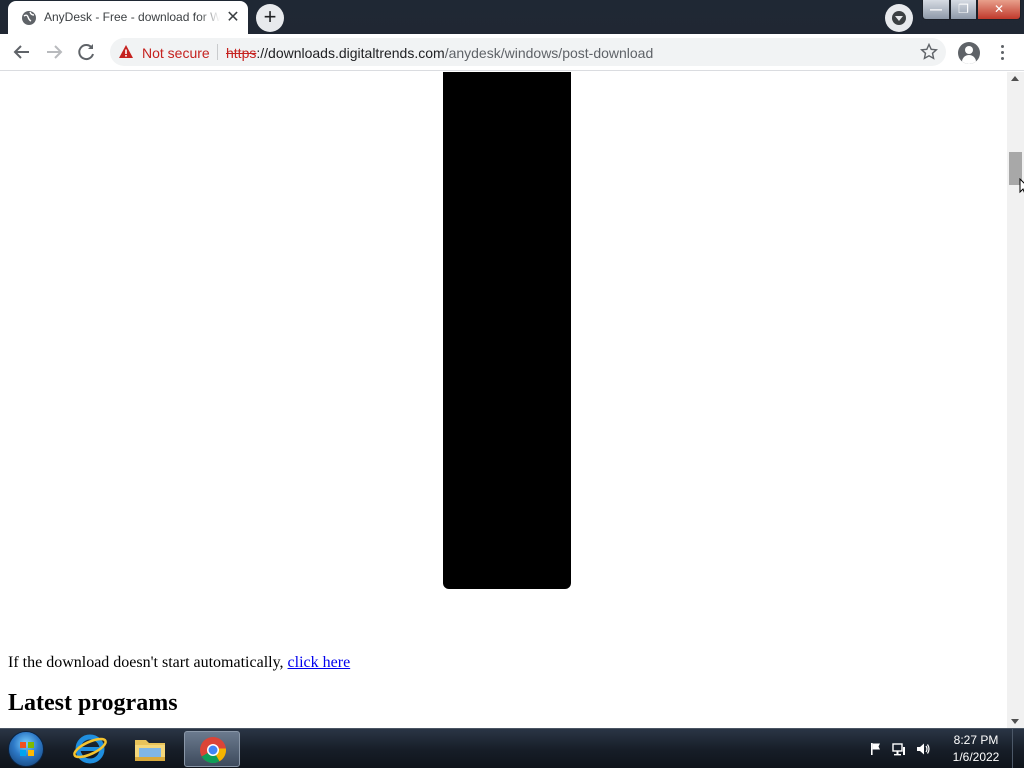  I want to click on clock-date: 1/6/2022, so click(976, 757).